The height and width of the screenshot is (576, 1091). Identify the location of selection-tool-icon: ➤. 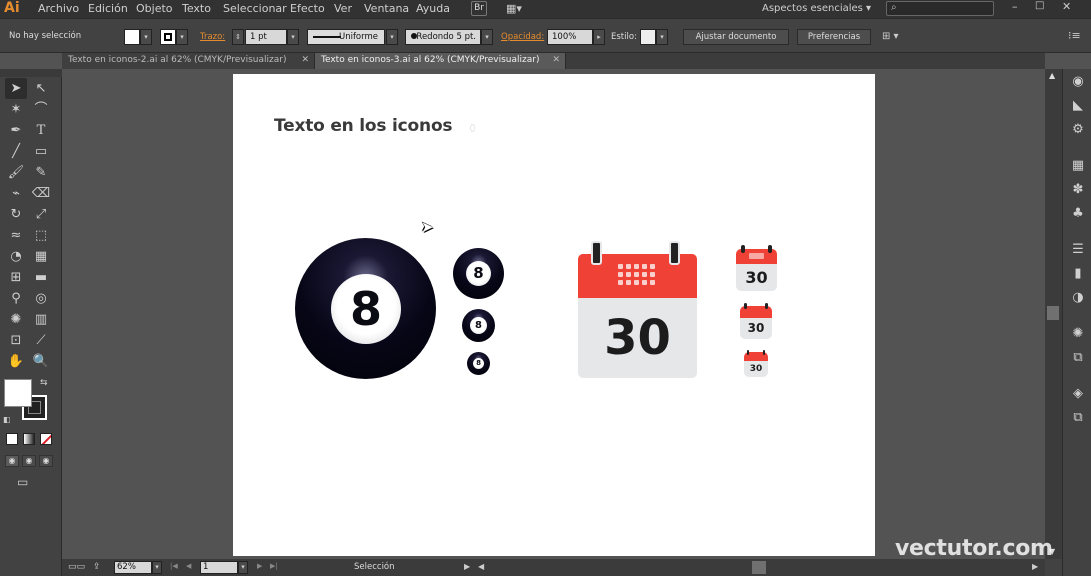
(16, 88).